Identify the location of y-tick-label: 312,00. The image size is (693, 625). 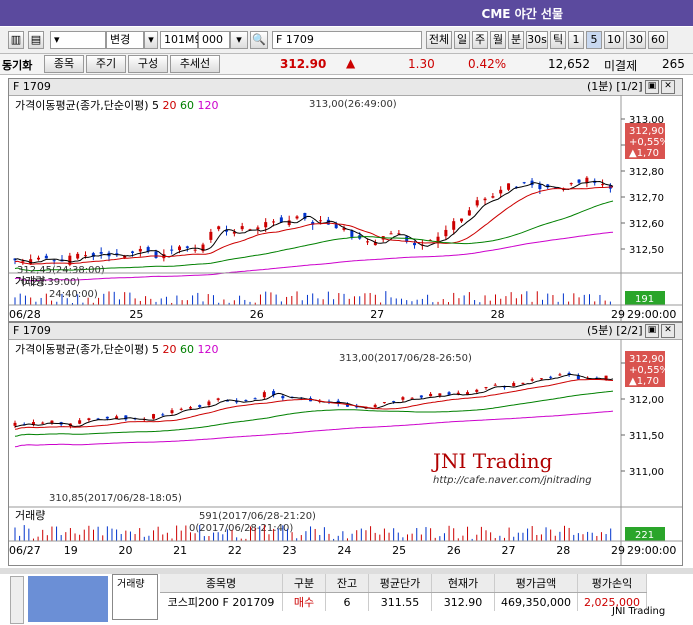
(646, 400).